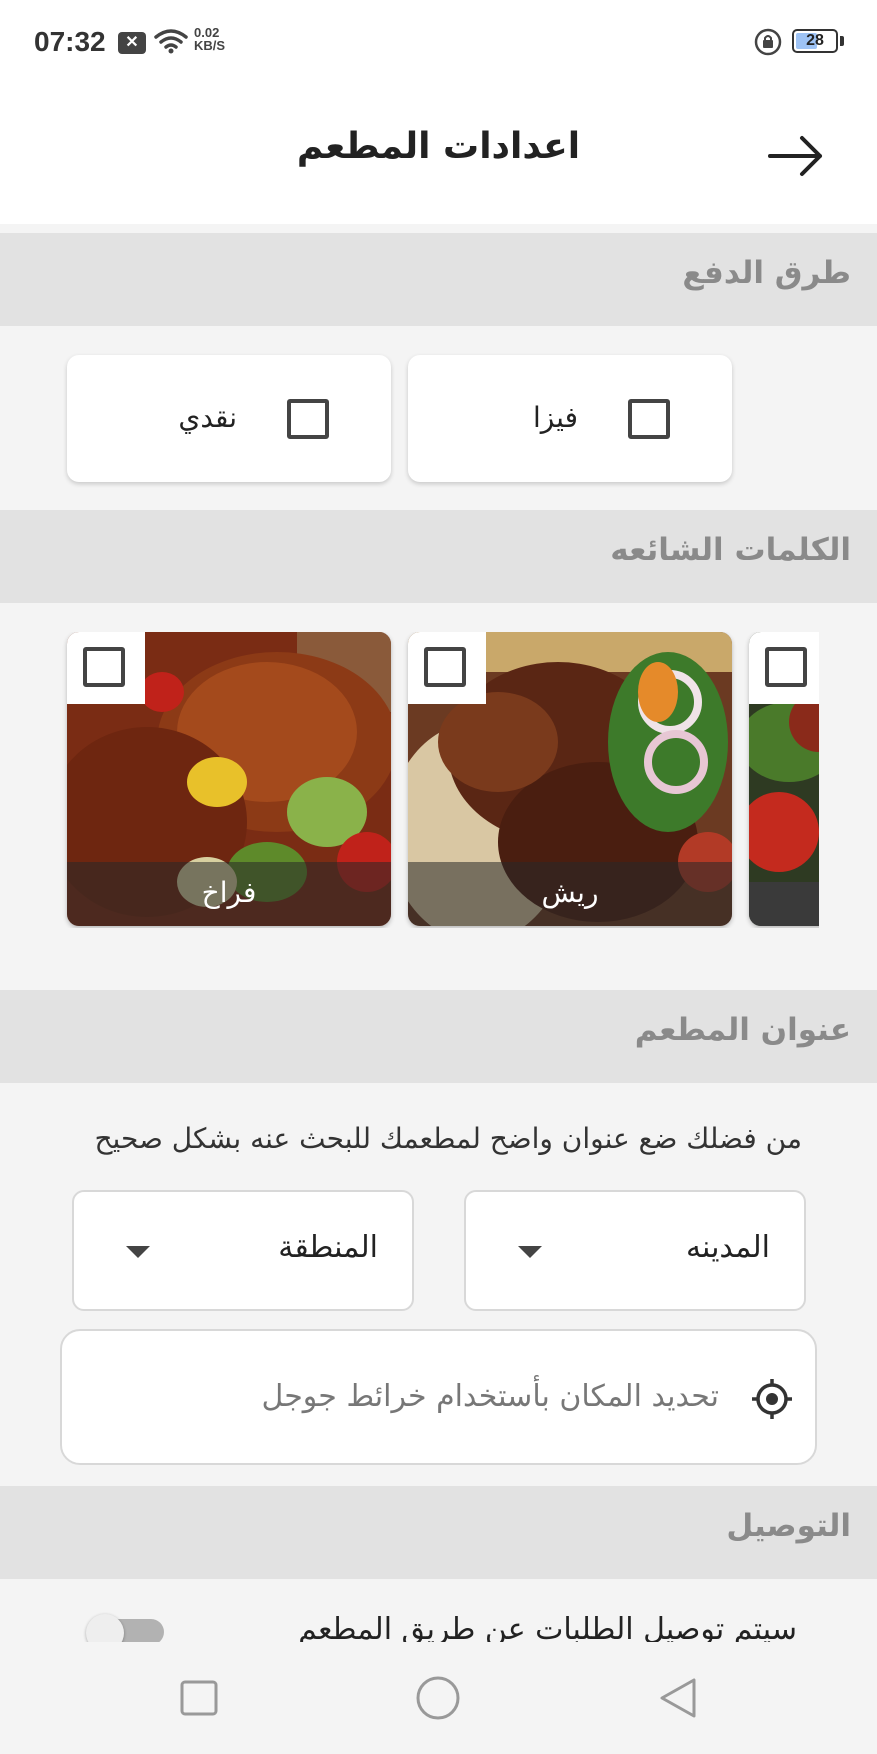  Describe the element at coordinates (171, 41) in the screenshot. I see `wifi-icon` at that location.